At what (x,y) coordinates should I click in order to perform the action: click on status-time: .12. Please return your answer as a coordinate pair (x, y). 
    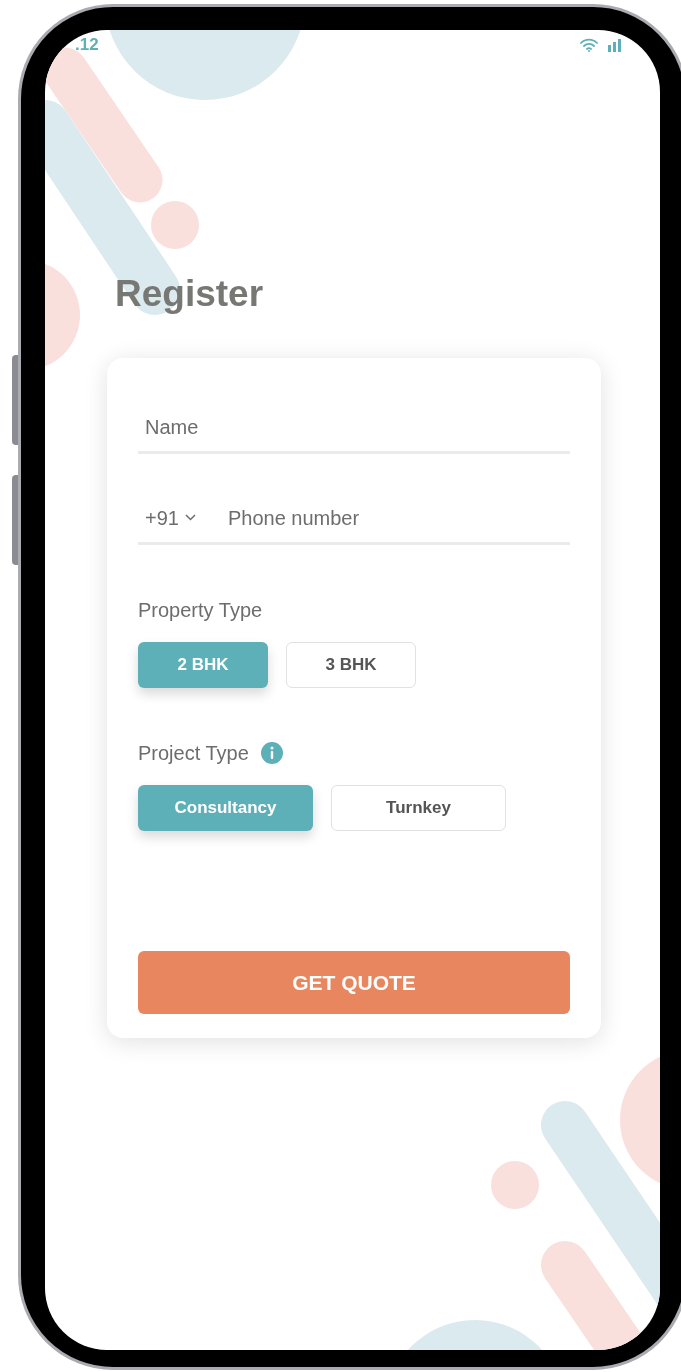
    Looking at the image, I should click on (87, 45).